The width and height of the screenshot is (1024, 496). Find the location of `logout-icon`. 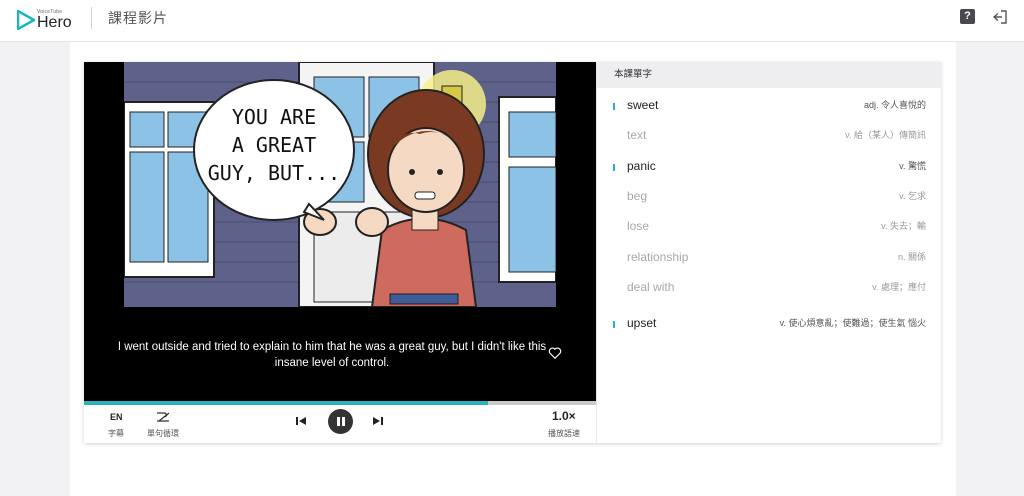

logout-icon is located at coordinates (1000, 17).